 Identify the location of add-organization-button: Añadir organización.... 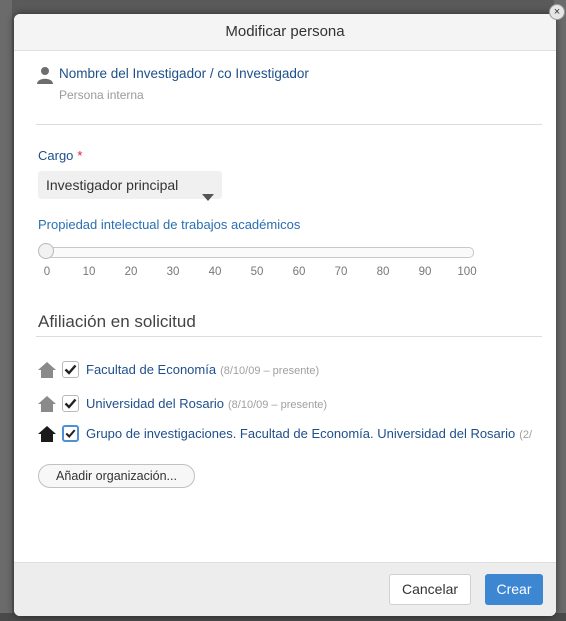
(116, 476).